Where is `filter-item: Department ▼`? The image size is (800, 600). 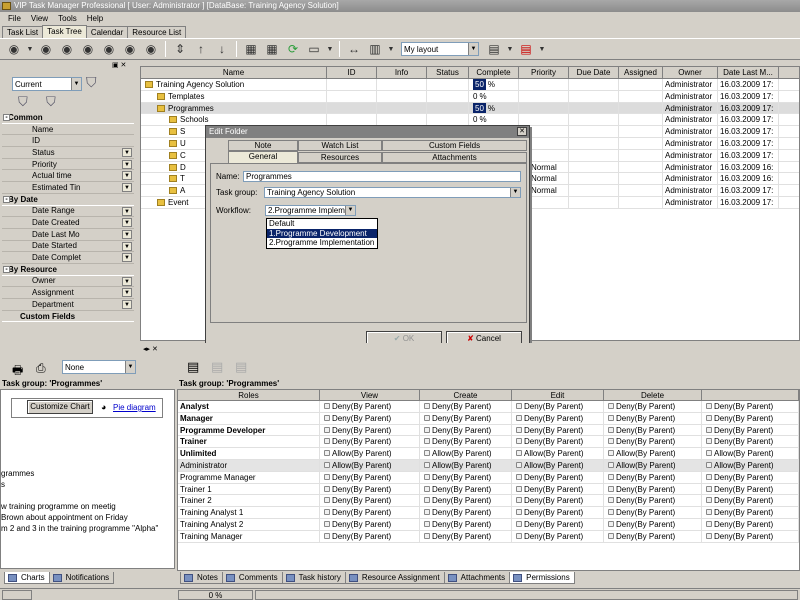
filter-item: Department ▼ is located at coordinates (68, 305).